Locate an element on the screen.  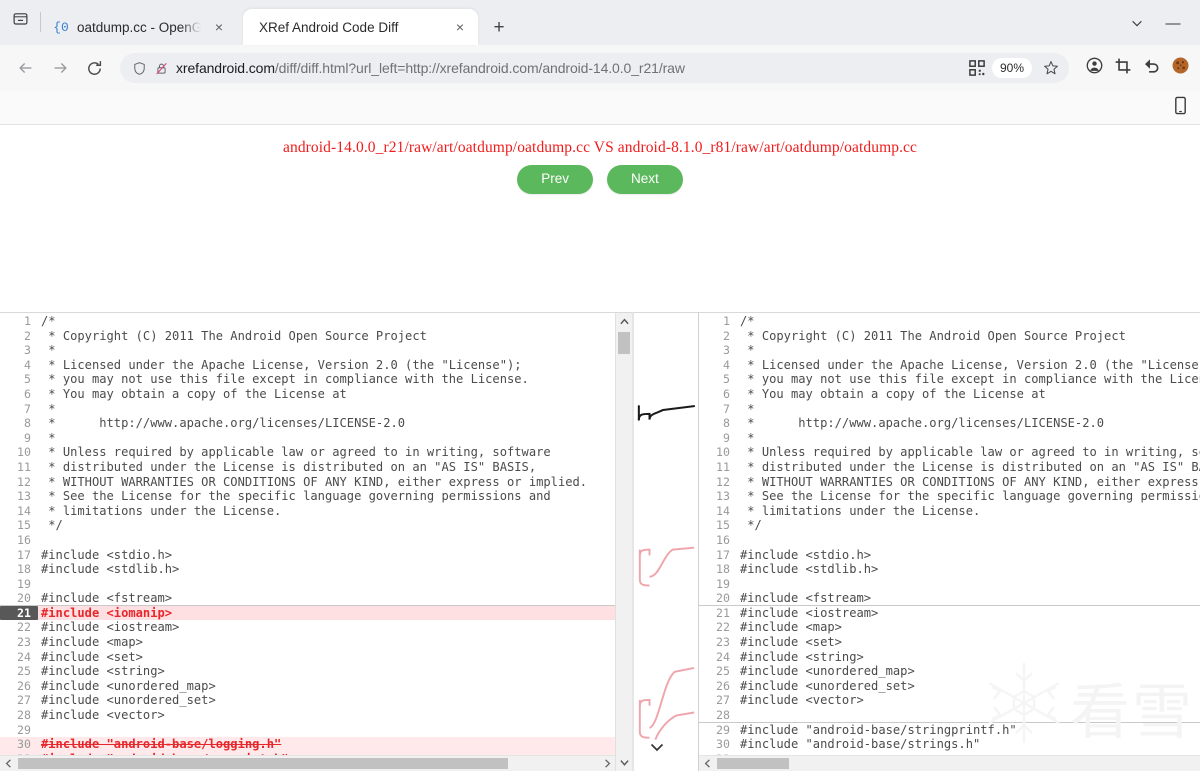
line-number: 4 is located at coordinates (726, 364).